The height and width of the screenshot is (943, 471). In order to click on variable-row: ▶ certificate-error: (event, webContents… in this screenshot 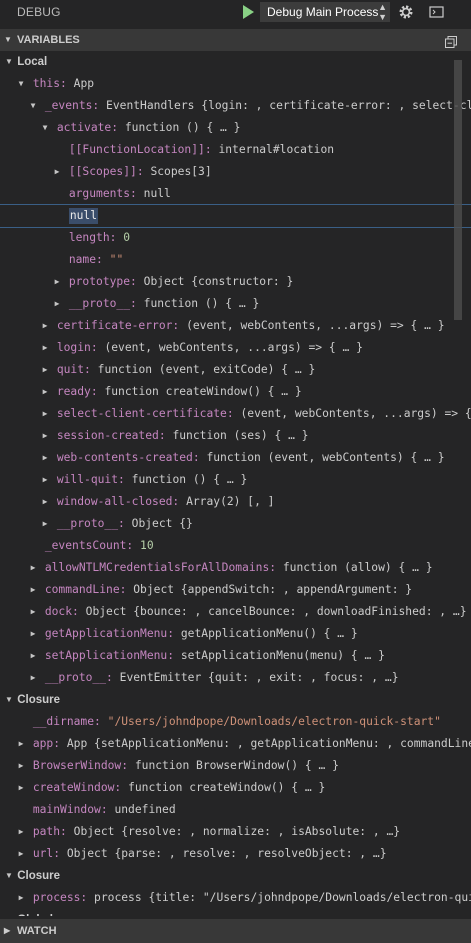, I will do `click(235, 326)`.